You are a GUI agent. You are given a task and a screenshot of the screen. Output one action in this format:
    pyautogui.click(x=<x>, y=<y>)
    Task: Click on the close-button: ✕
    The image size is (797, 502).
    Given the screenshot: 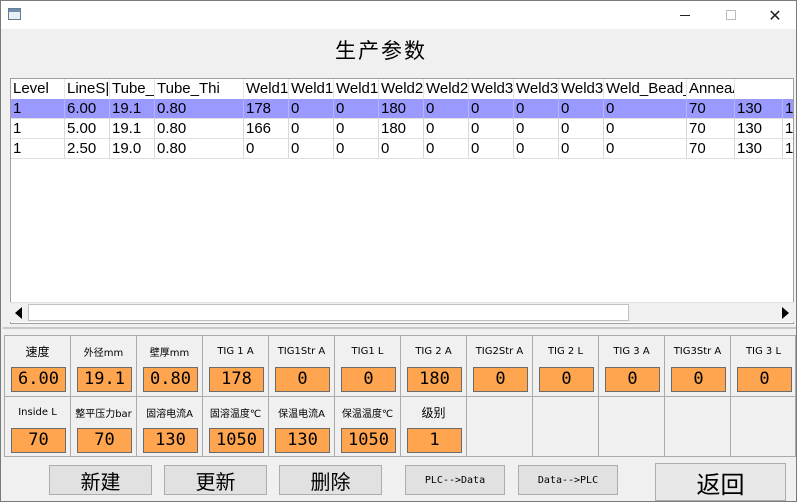 What is the action you would take?
    pyautogui.click(x=774, y=15)
    